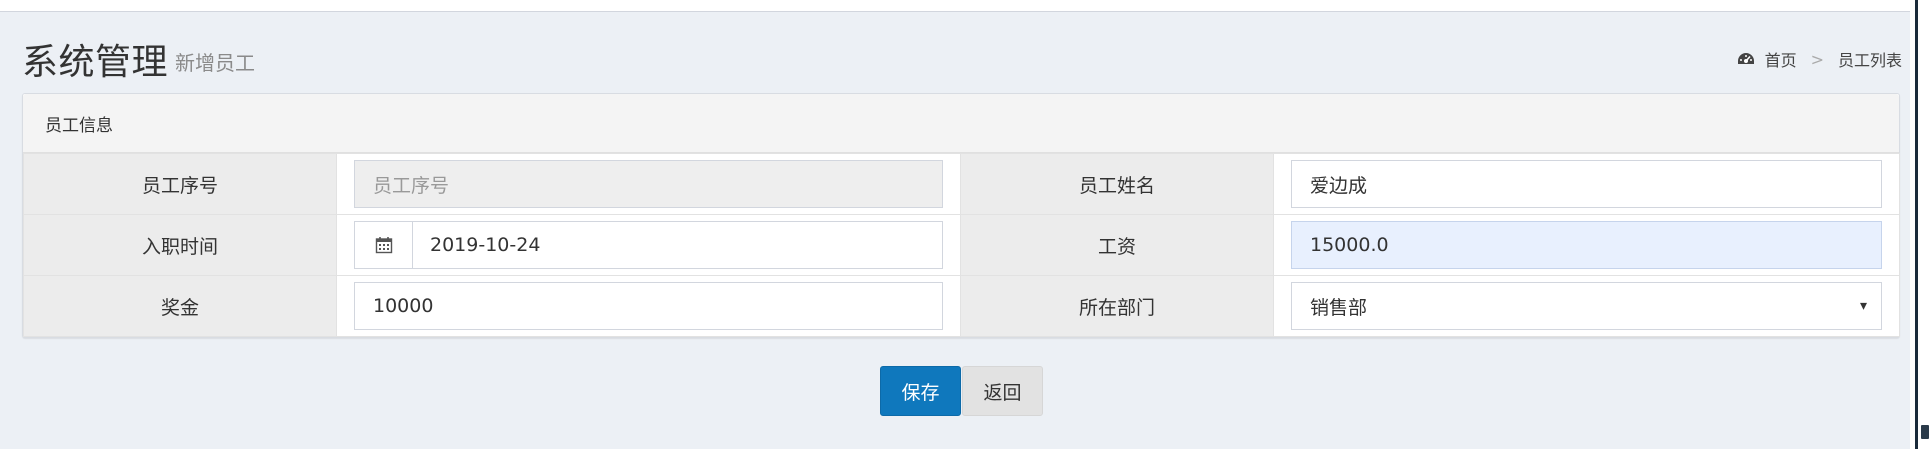  What do you see at coordinates (1117, 184) in the screenshot?
I see `employee-name-label: 员工姓名` at bounding box center [1117, 184].